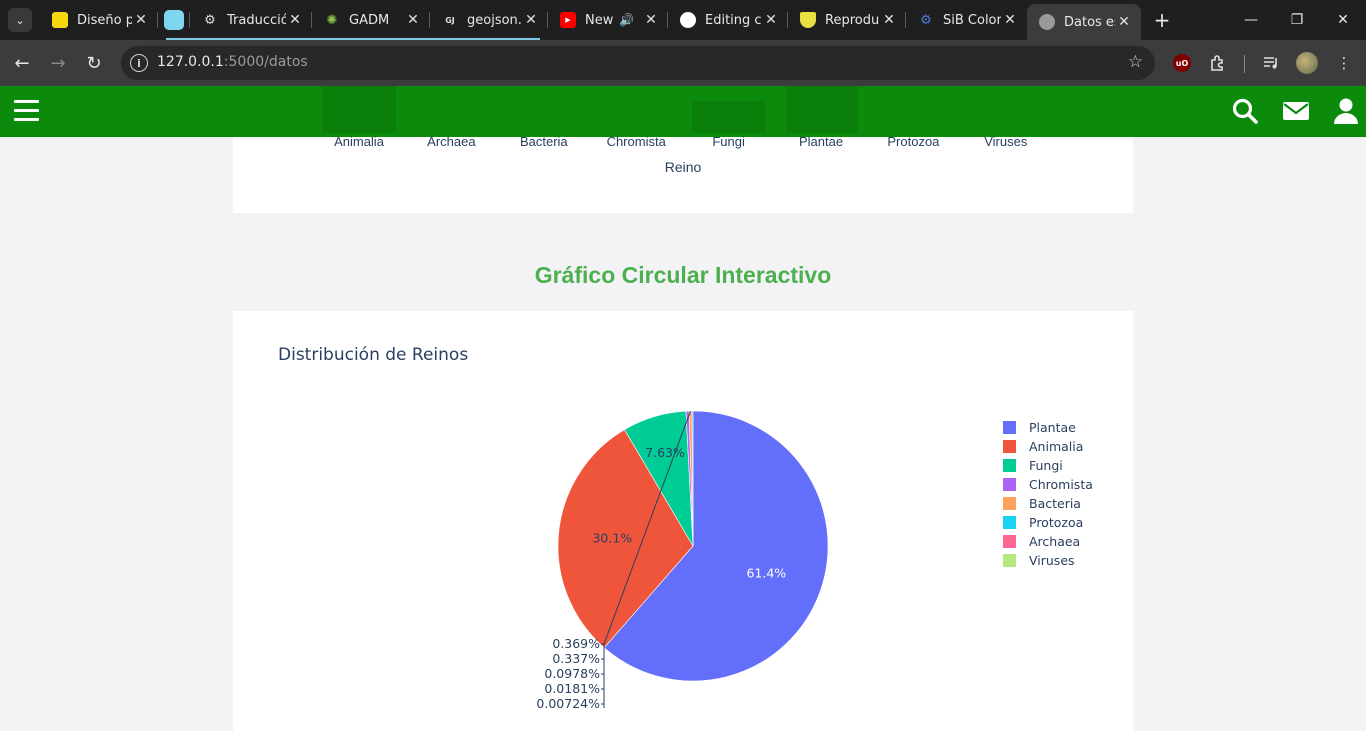  Describe the element at coordinates (1054, 541) in the screenshot. I see `legend-label: Archaea` at that location.